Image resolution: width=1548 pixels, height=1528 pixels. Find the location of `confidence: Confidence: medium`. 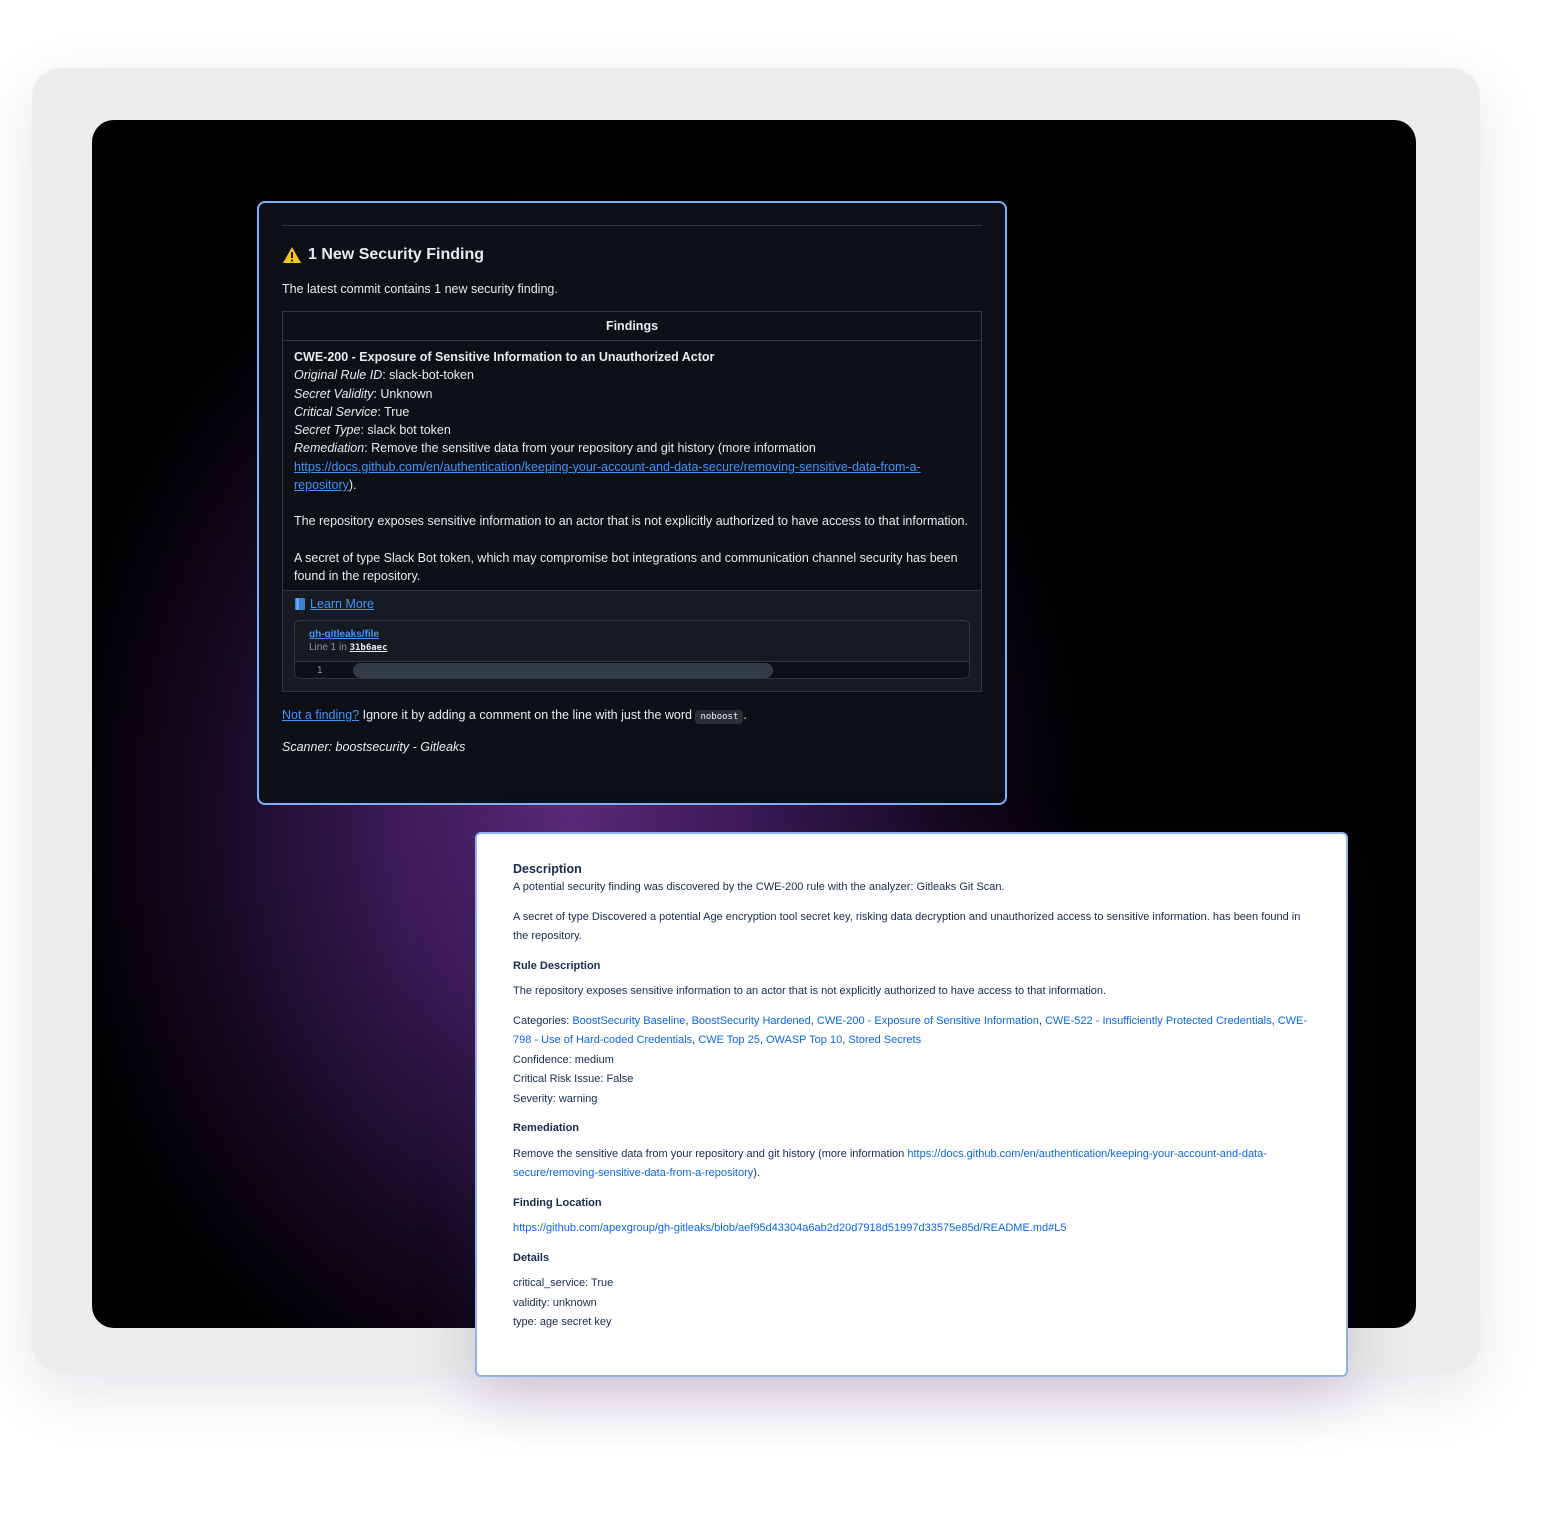

confidence: Confidence: medium is located at coordinates (563, 1059).